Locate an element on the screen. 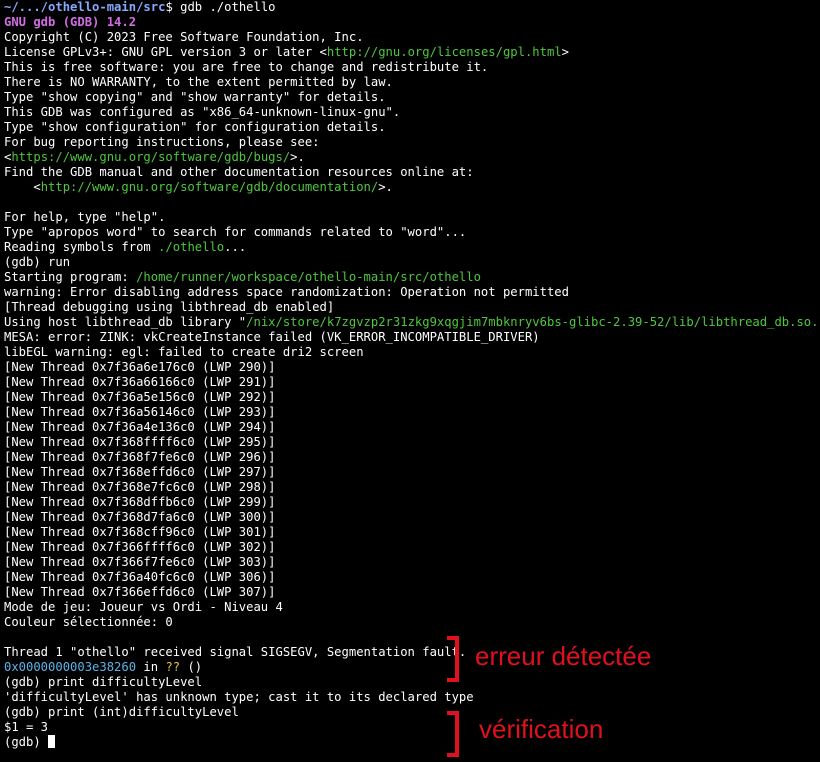 This screenshot has height=762, width=820. error-bracket is located at coordinates (453, 659).